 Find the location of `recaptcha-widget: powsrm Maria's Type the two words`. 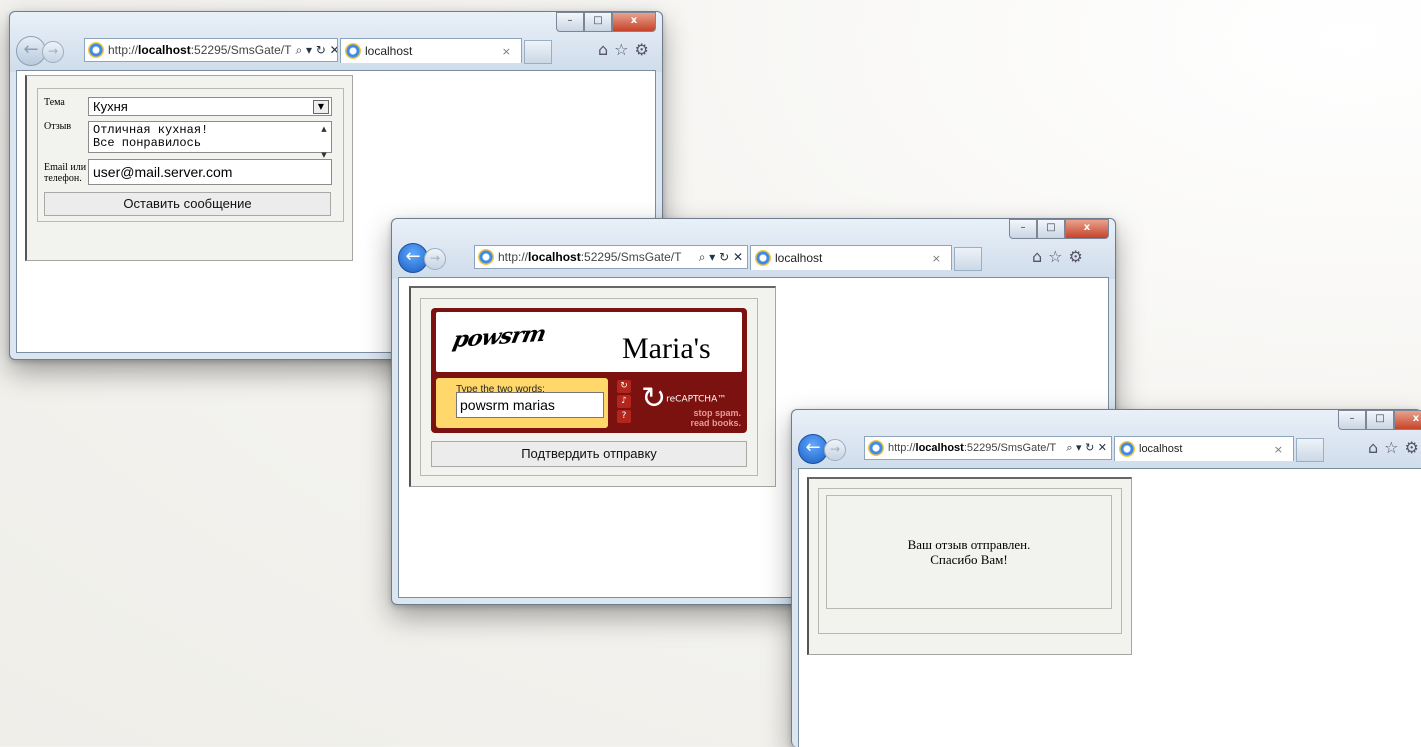

recaptcha-widget: powsrm Maria's Type the two words is located at coordinates (589, 370).